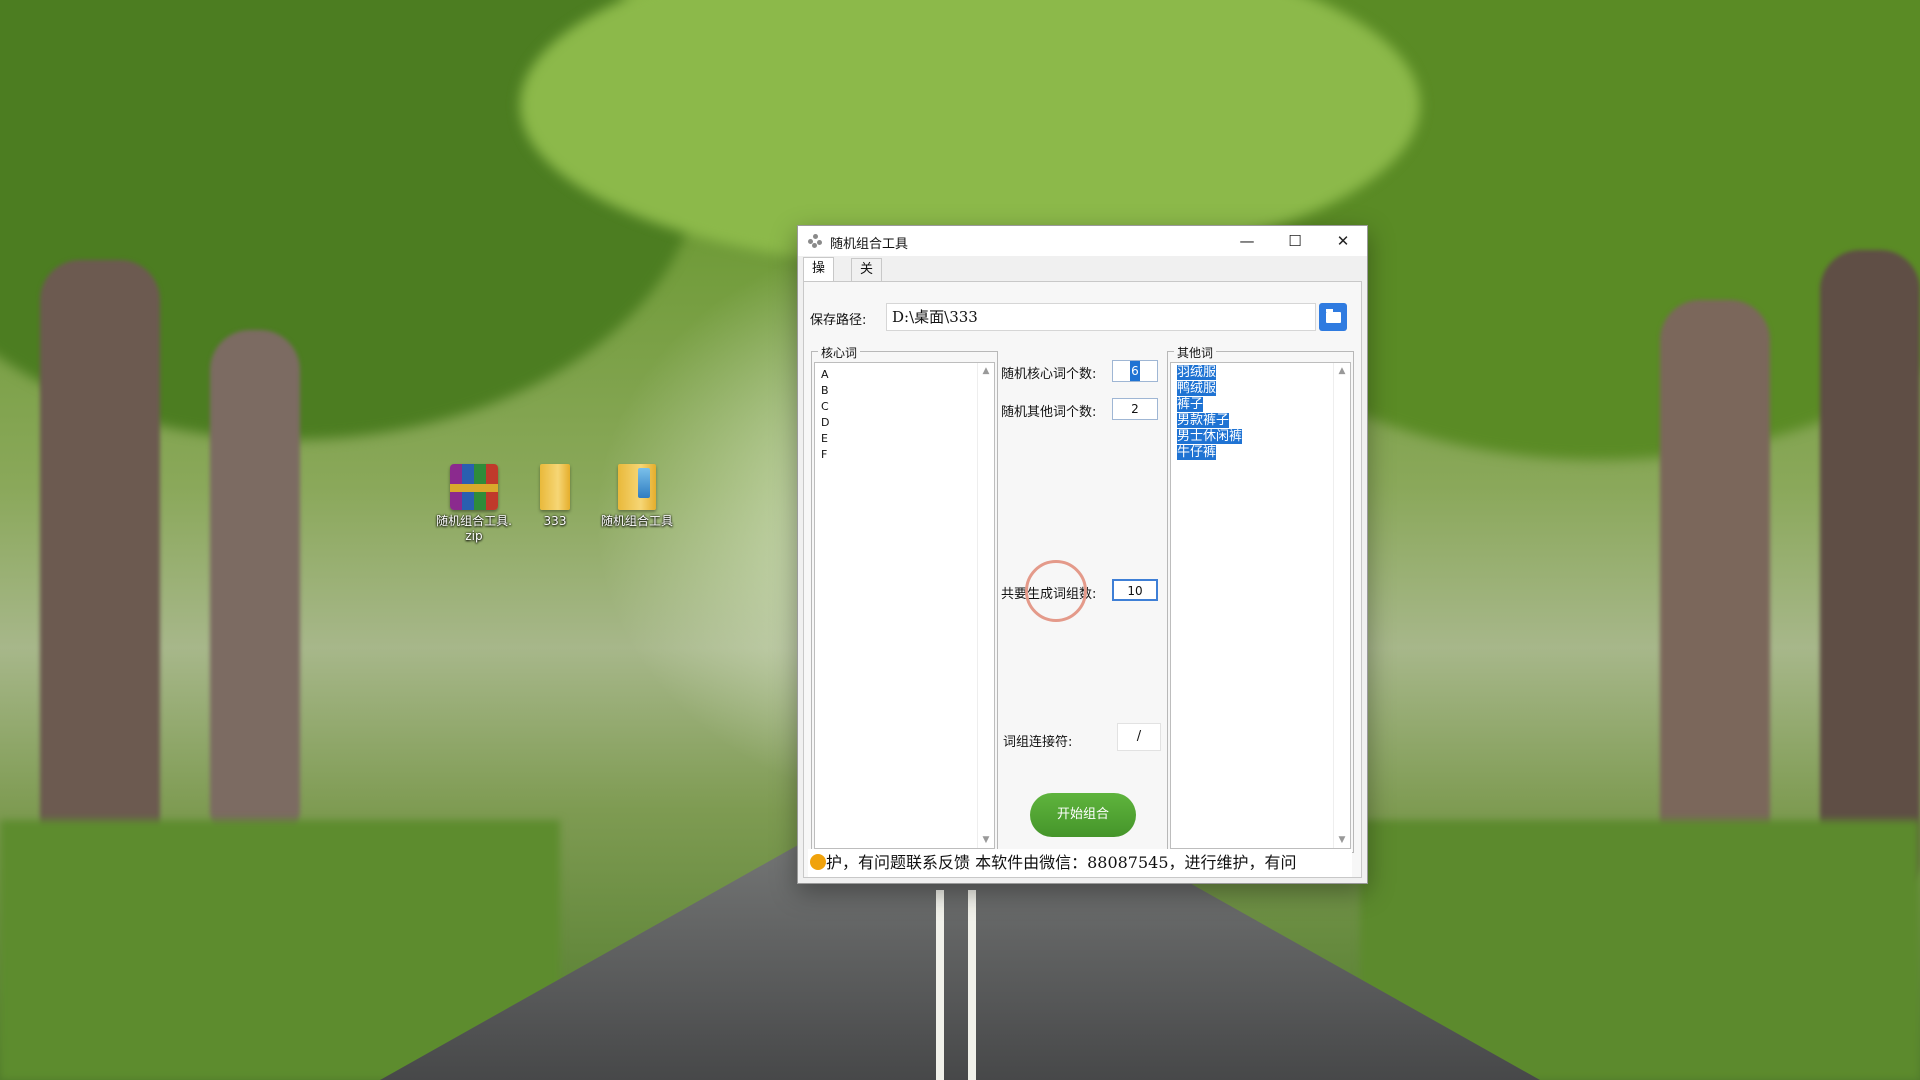 The width and height of the screenshot is (1920, 1080). What do you see at coordinates (904, 375) in the screenshot?
I see `list-item: A` at bounding box center [904, 375].